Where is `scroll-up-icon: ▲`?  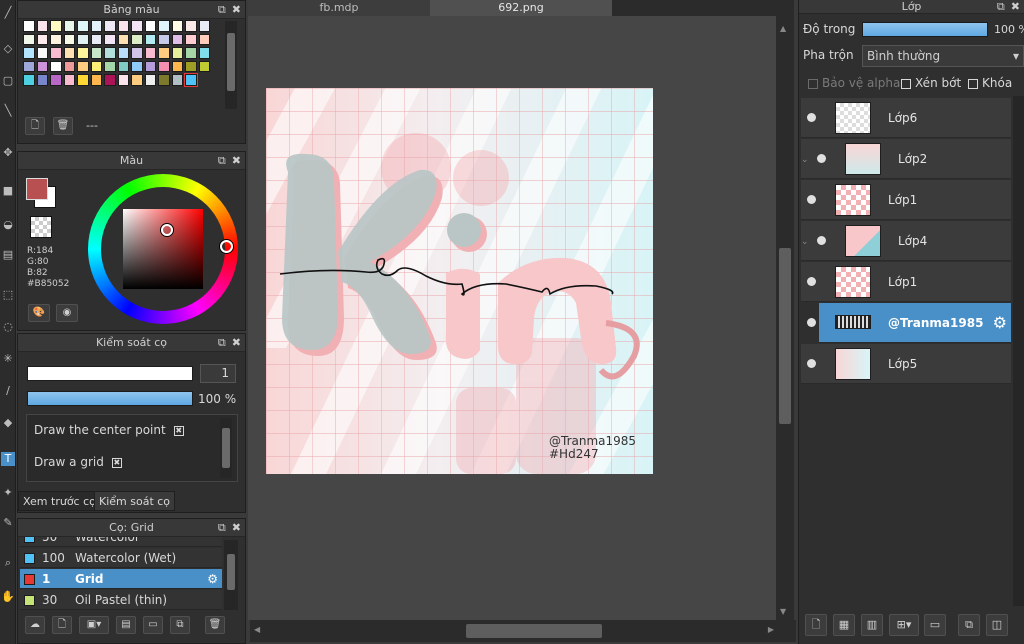 scroll-up-icon: ▲ is located at coordinates (783, 28).